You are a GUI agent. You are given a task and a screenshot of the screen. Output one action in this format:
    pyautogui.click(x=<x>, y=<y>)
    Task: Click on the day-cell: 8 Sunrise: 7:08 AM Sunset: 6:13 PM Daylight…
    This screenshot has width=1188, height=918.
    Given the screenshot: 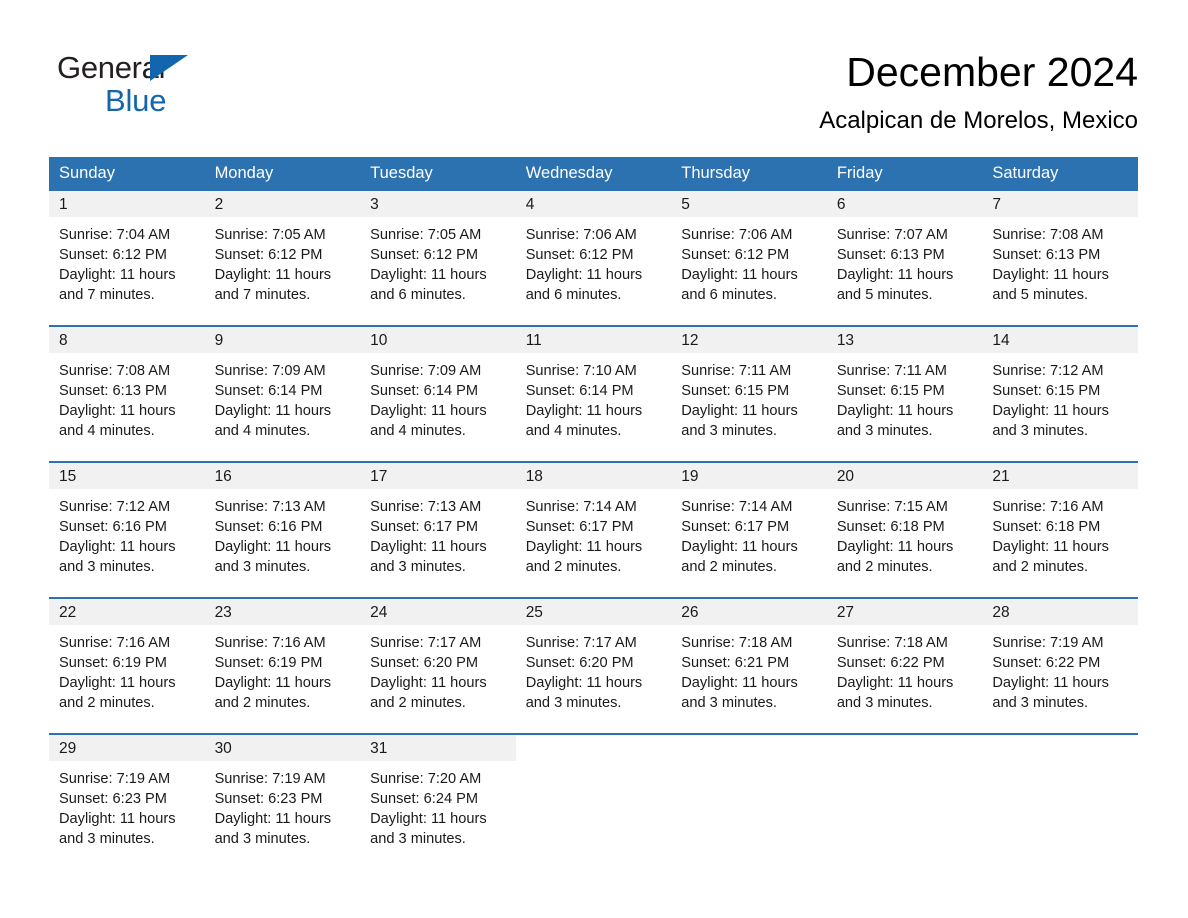 What is the action you would take?
    pyautogui.click(x=127, y=393)
    